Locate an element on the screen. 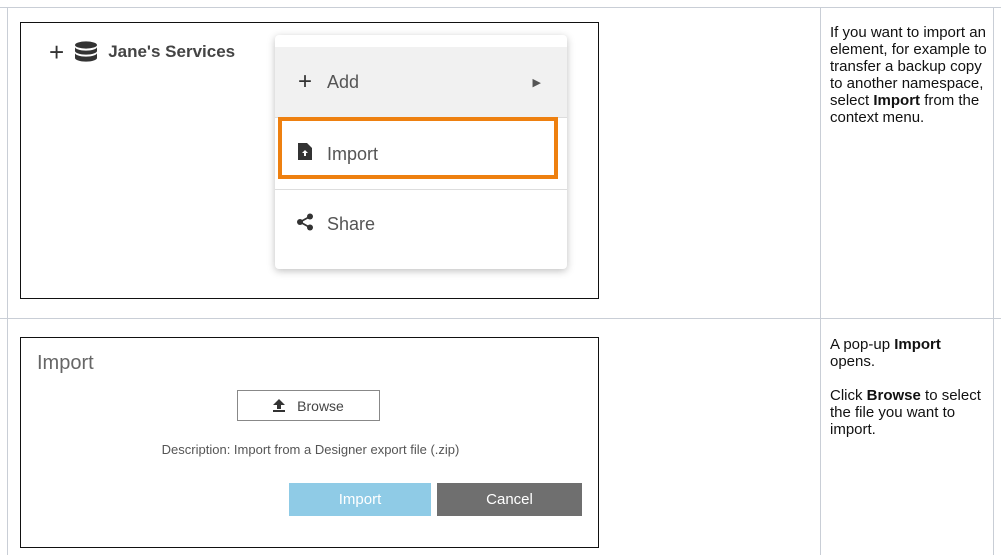 Image resolution: width=1001 pixels, height=555 pixels. share-icon is located at coordinates (305, 224).